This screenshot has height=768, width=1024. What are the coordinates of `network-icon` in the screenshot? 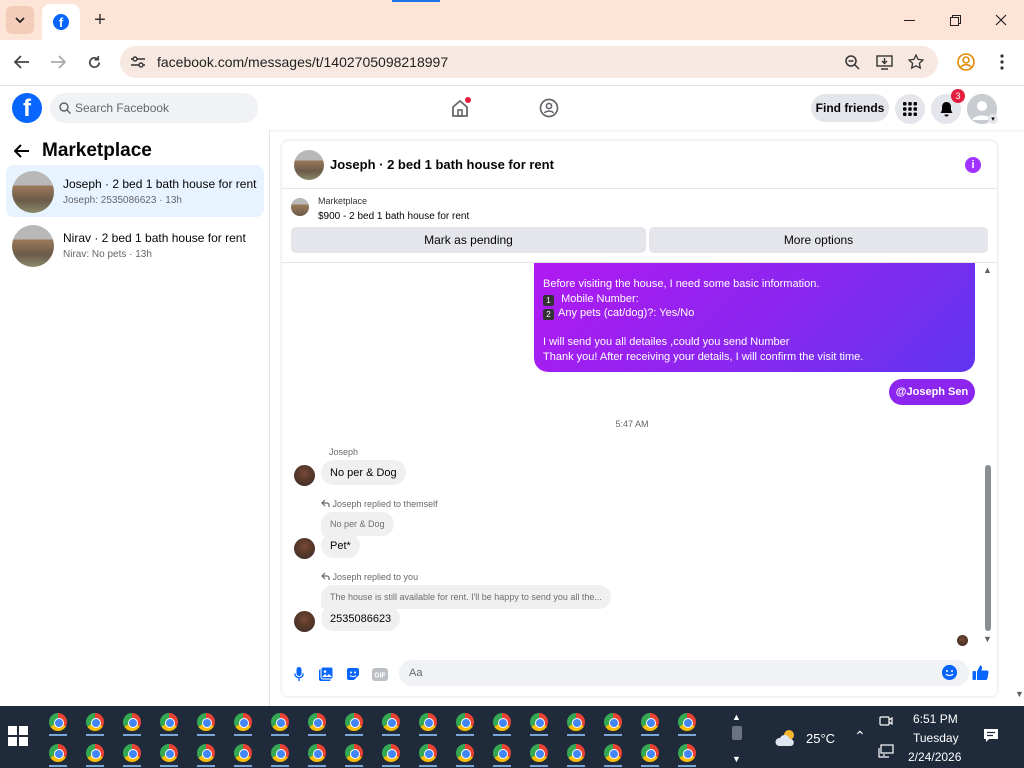 It's located at (886, 752).